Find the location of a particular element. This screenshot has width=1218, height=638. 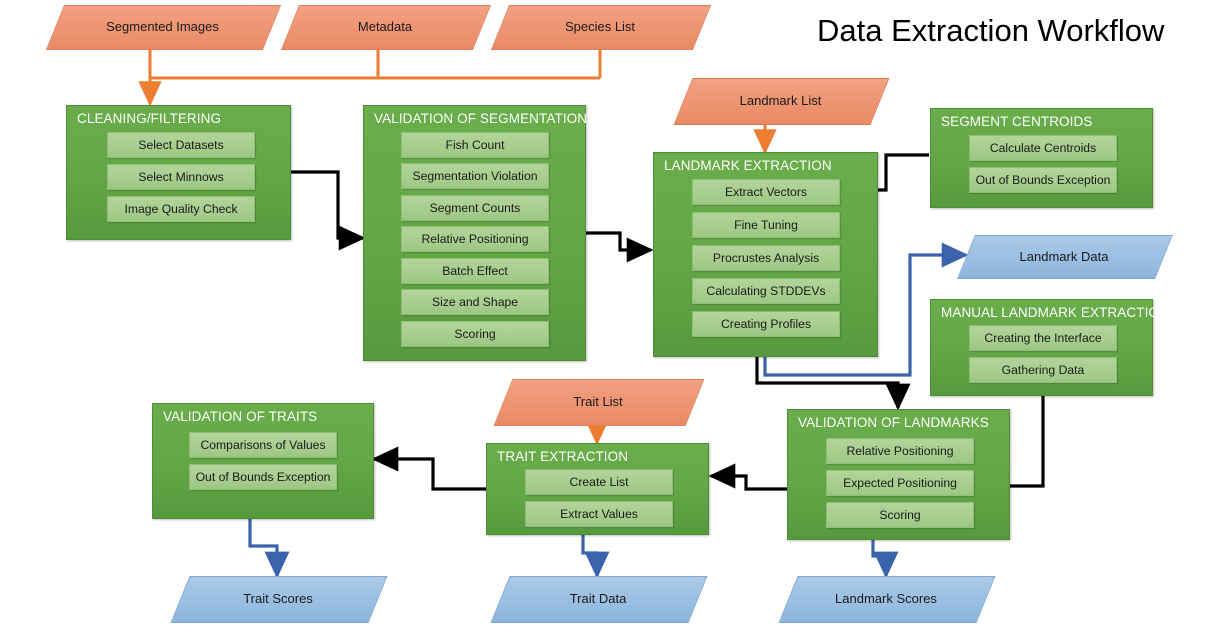

output-label: Trait Data is located at coordinates (598, 598).